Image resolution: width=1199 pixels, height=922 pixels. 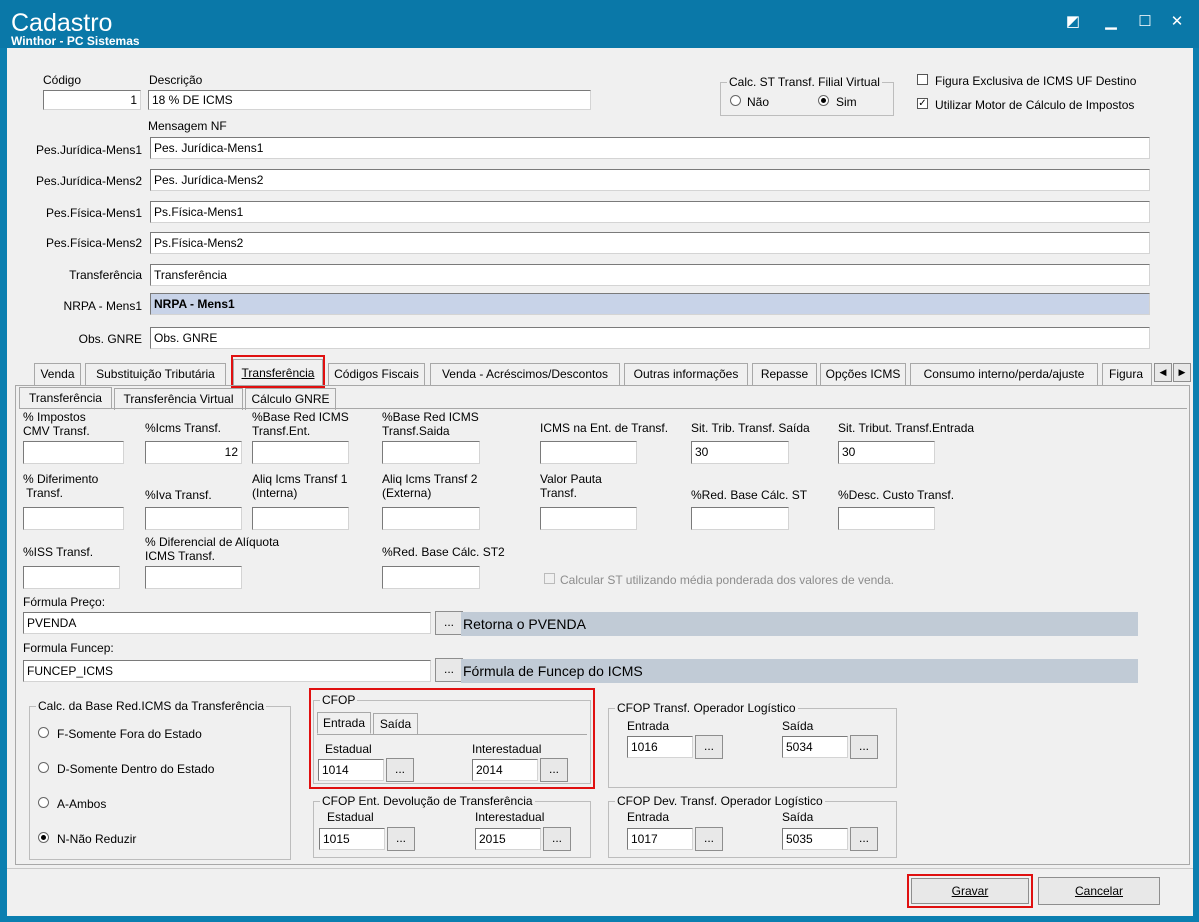 What do you see at coordinates (804, 82) in the screenshot?
I see `calc-st-group-title: Calc. ST Transf. Filial Virtual` at bounding box center [804, 82].